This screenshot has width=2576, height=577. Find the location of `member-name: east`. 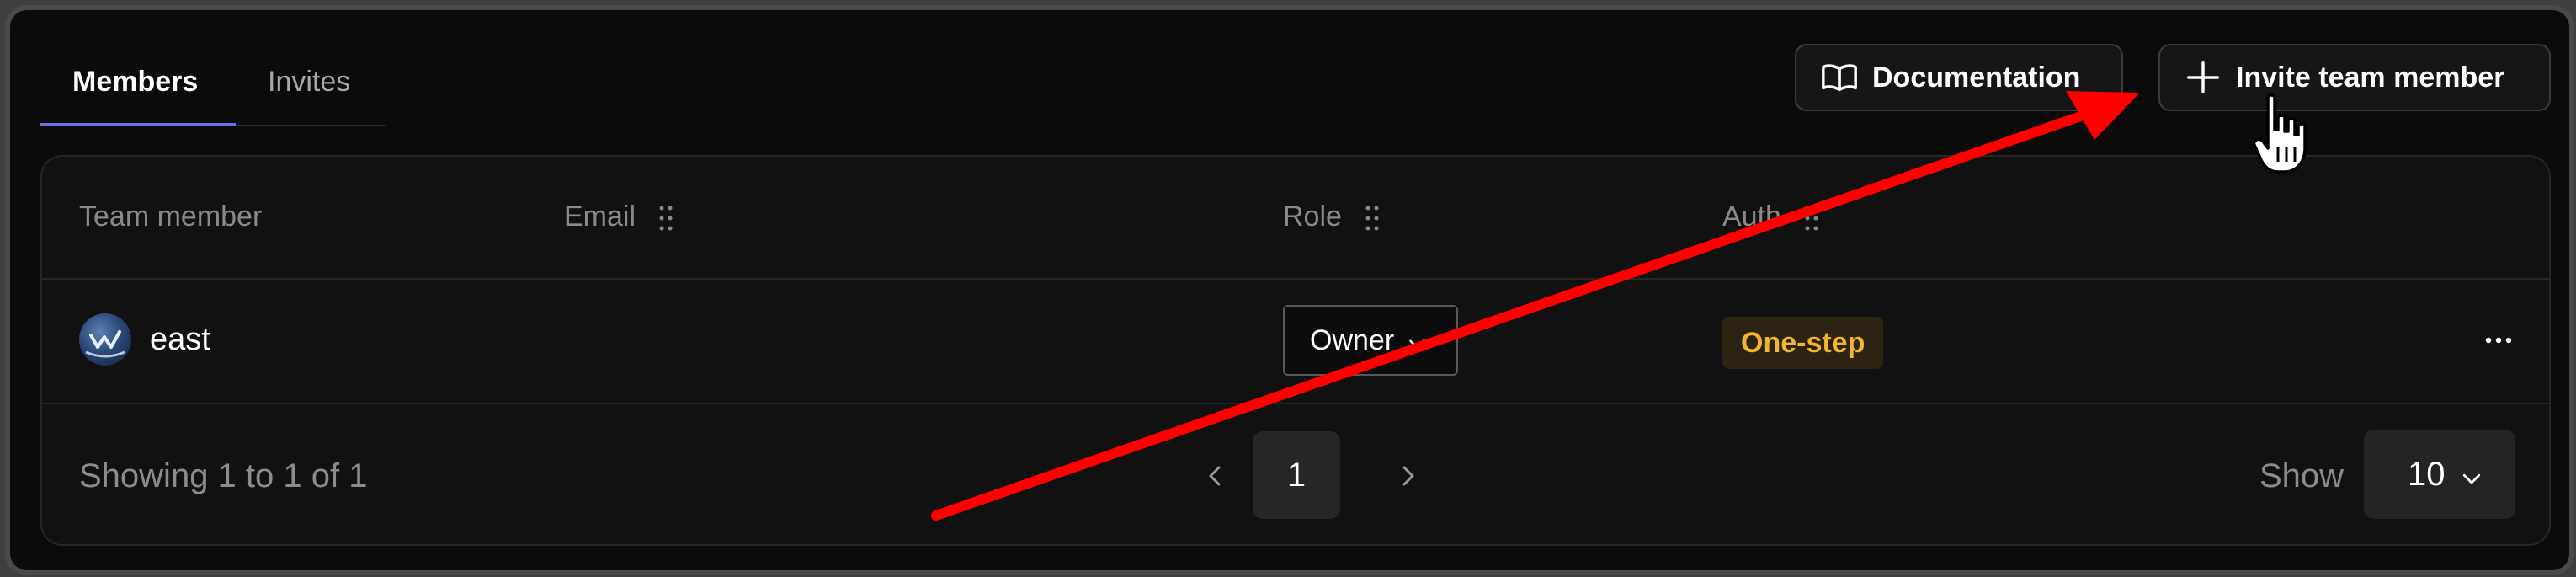

member-name: east is located at coordinates (180, 339).